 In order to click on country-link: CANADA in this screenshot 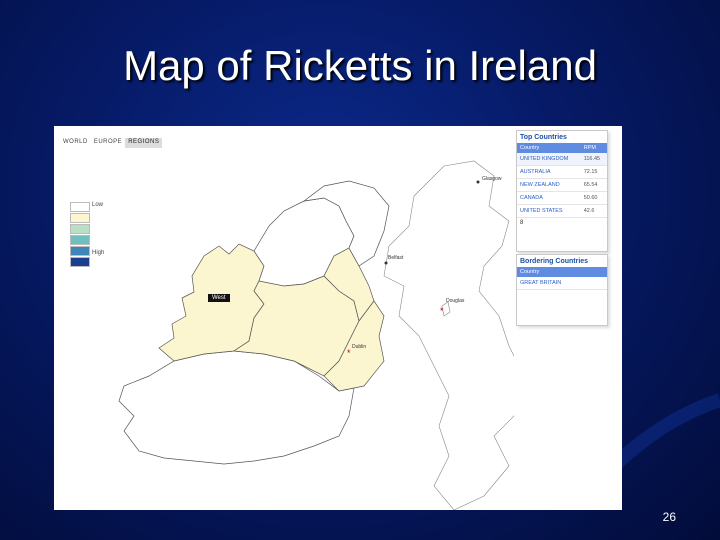, I will do `click(549, 198)`.